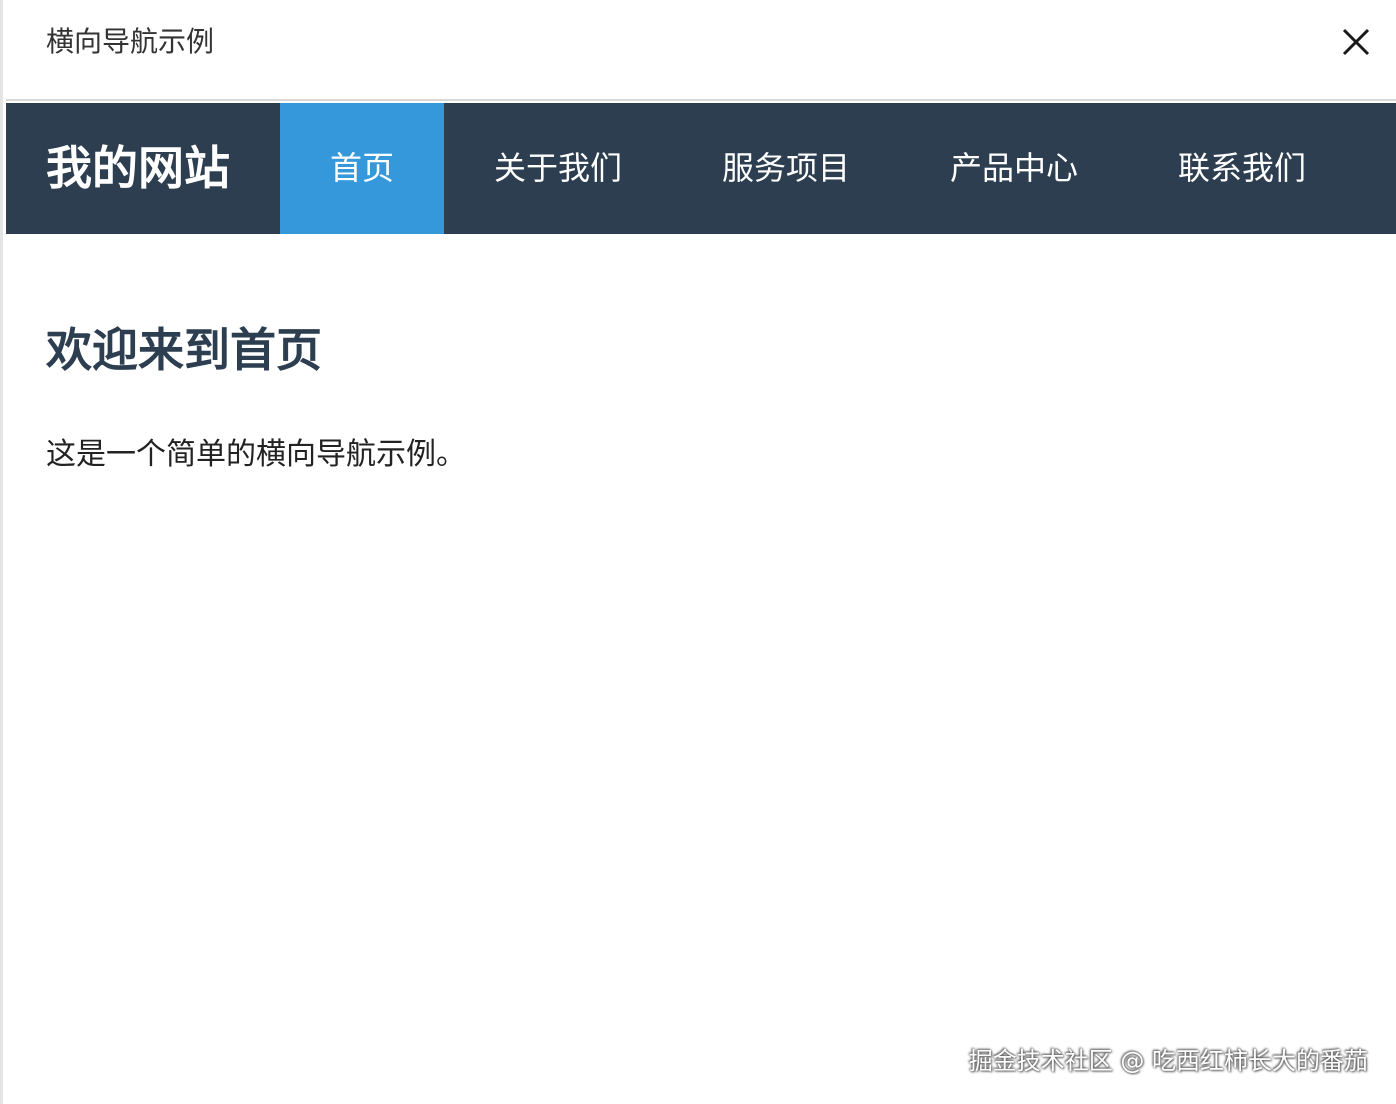 Image resolution: width=1396 pixels, height=1104 pixels. I want to click on page-description: 这是一个简单的横向导航示例。, so click(256, 454).